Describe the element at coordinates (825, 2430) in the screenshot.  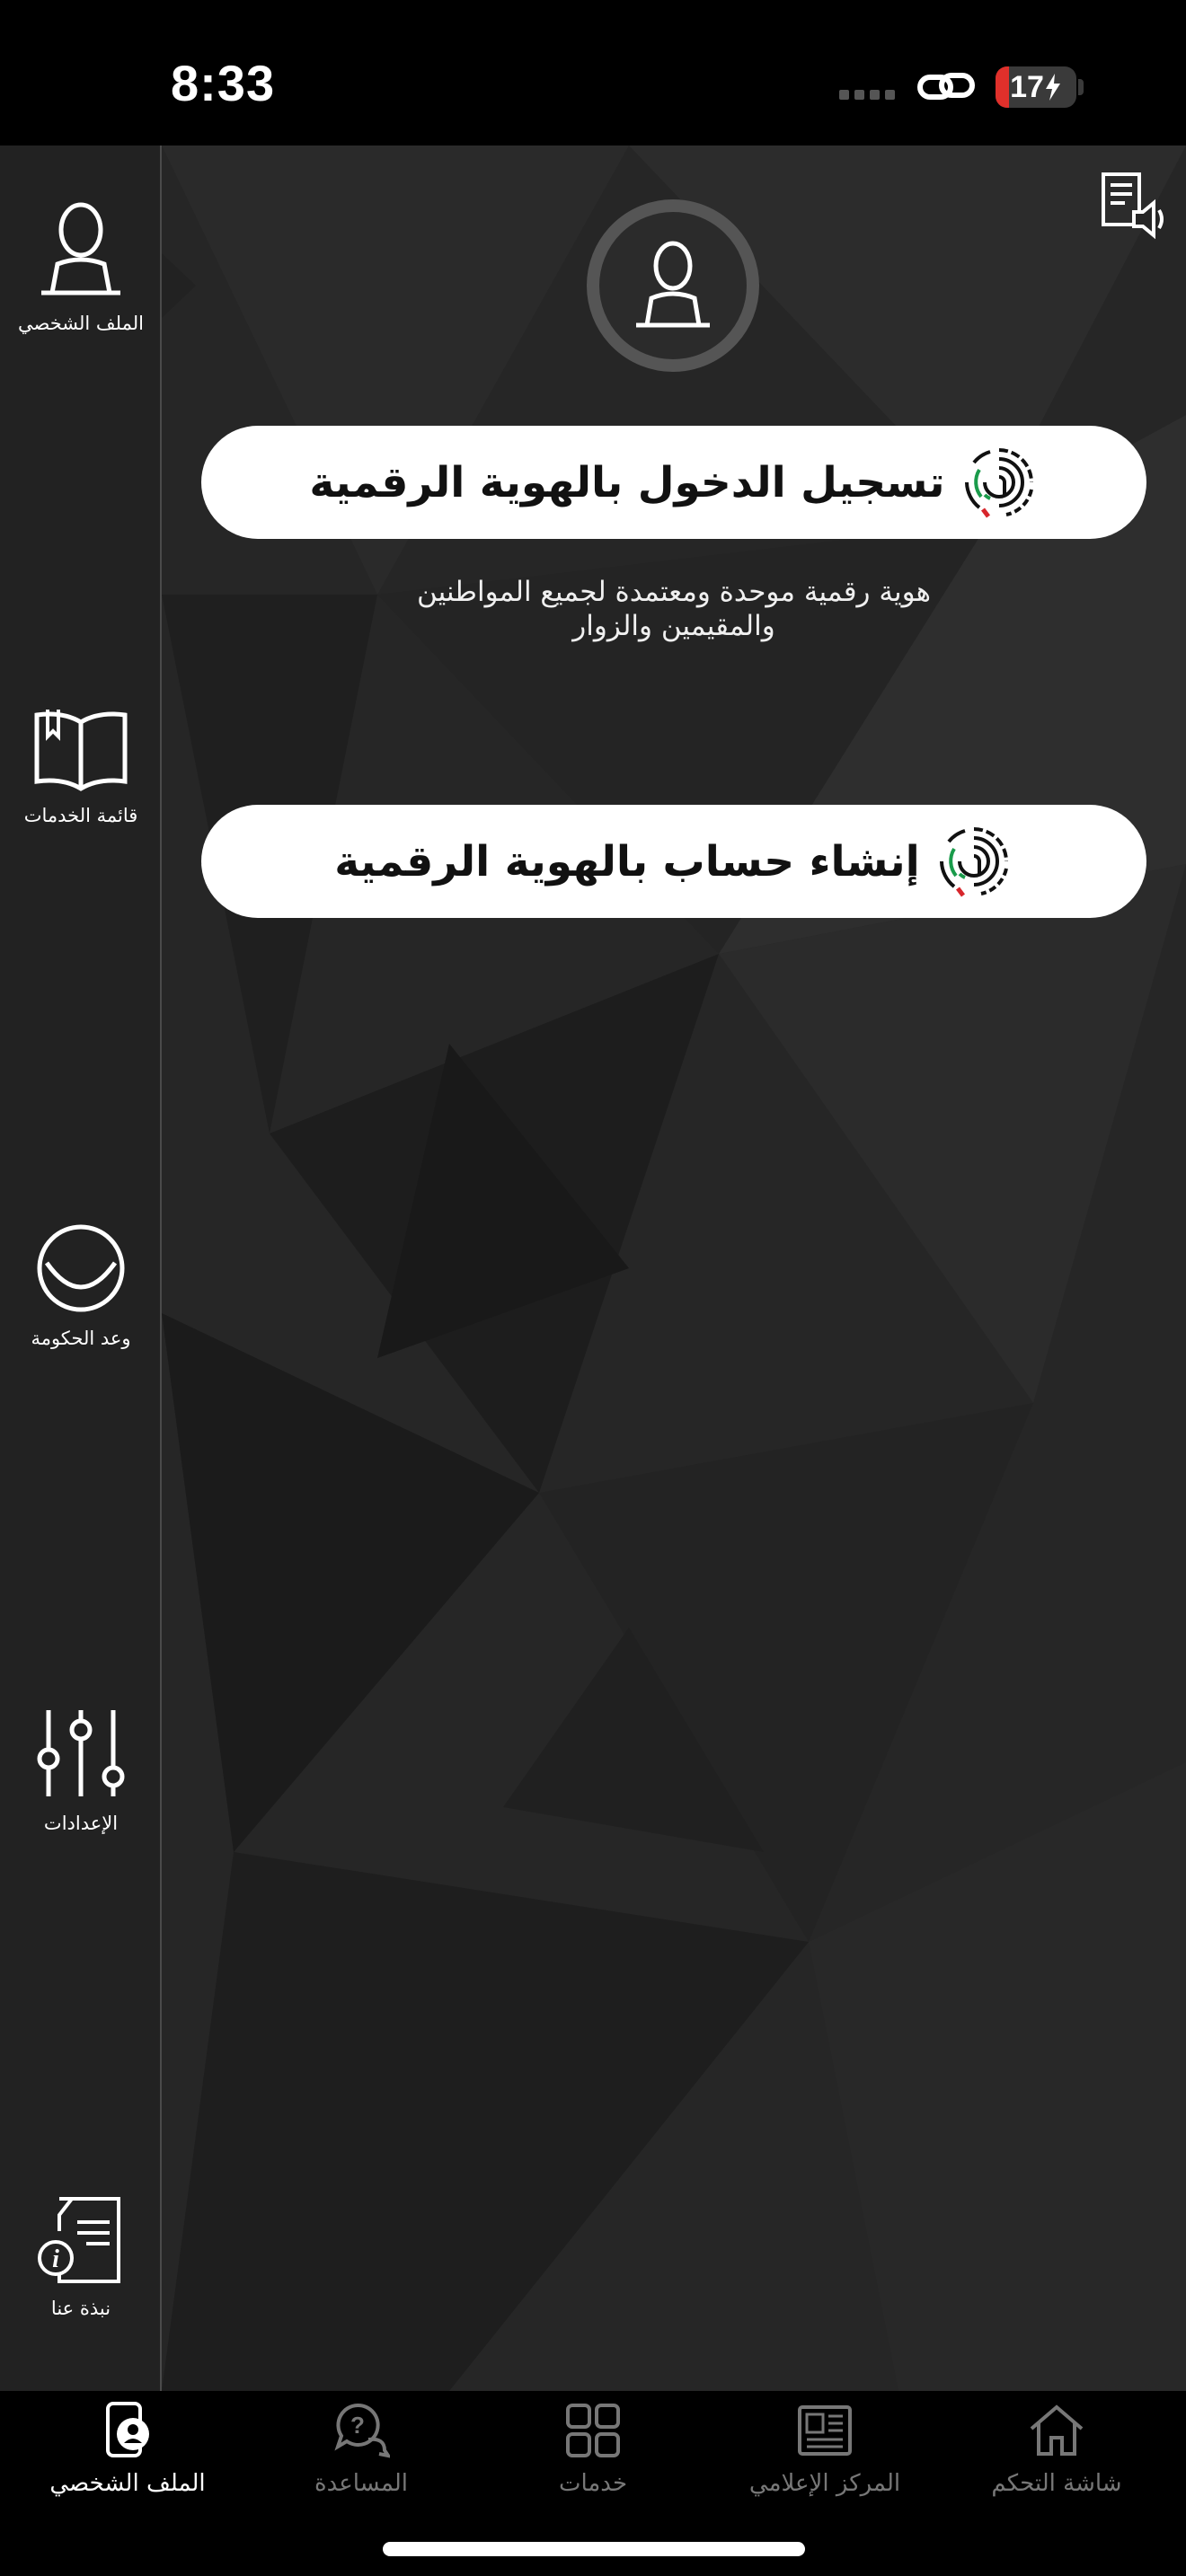
I see `newspaper-icon` at that location.